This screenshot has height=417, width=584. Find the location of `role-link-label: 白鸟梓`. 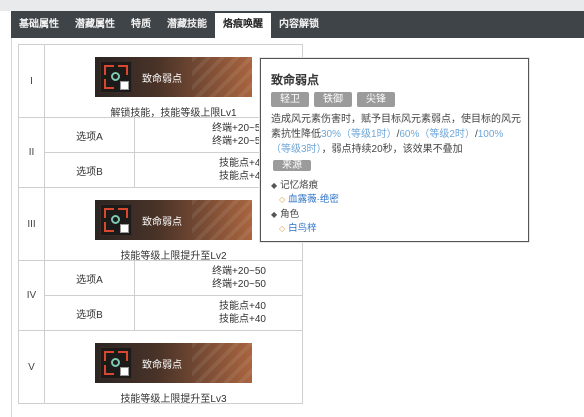

role-link-label: 白鸟梓 is located at coordinates (302, 228).